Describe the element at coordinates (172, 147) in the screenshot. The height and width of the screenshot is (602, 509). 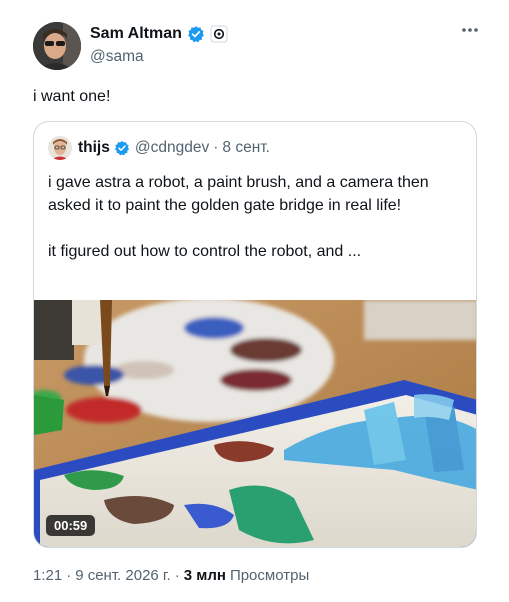
I see `quoted-handle: @cdngdev` at that location.